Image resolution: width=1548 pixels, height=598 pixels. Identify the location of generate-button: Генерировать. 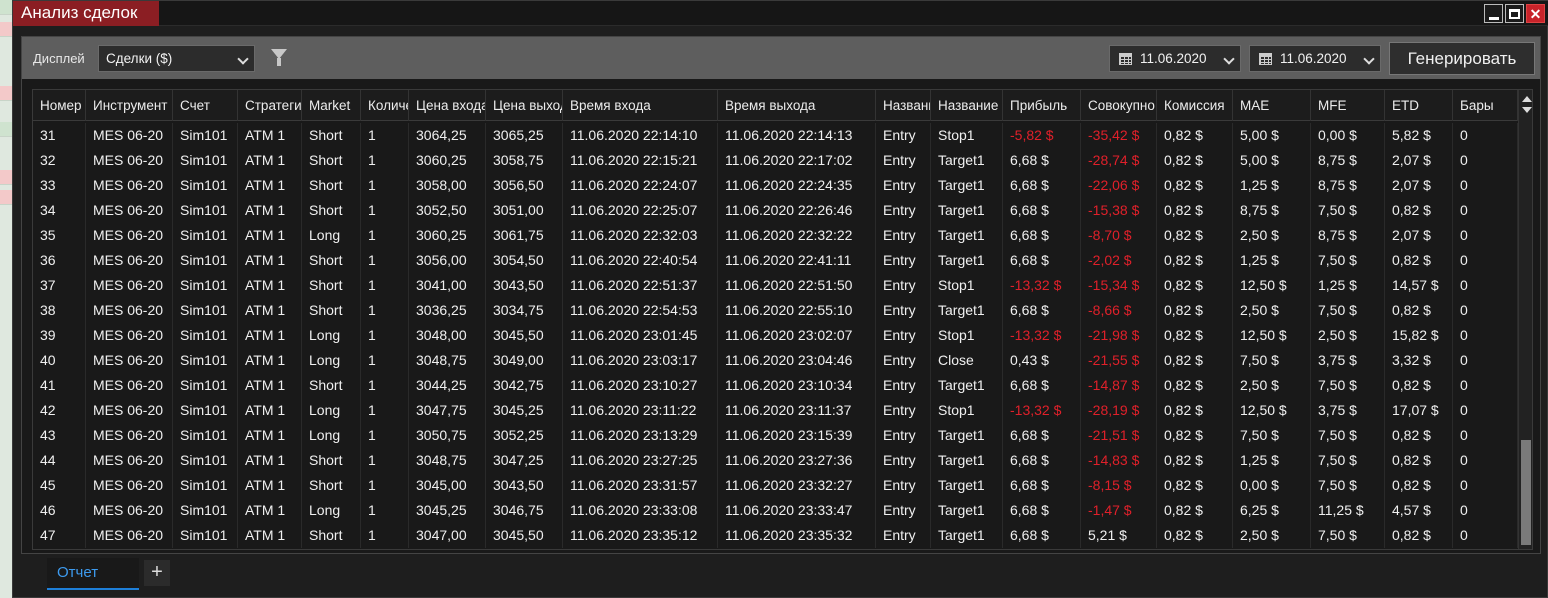
(1462, 58).